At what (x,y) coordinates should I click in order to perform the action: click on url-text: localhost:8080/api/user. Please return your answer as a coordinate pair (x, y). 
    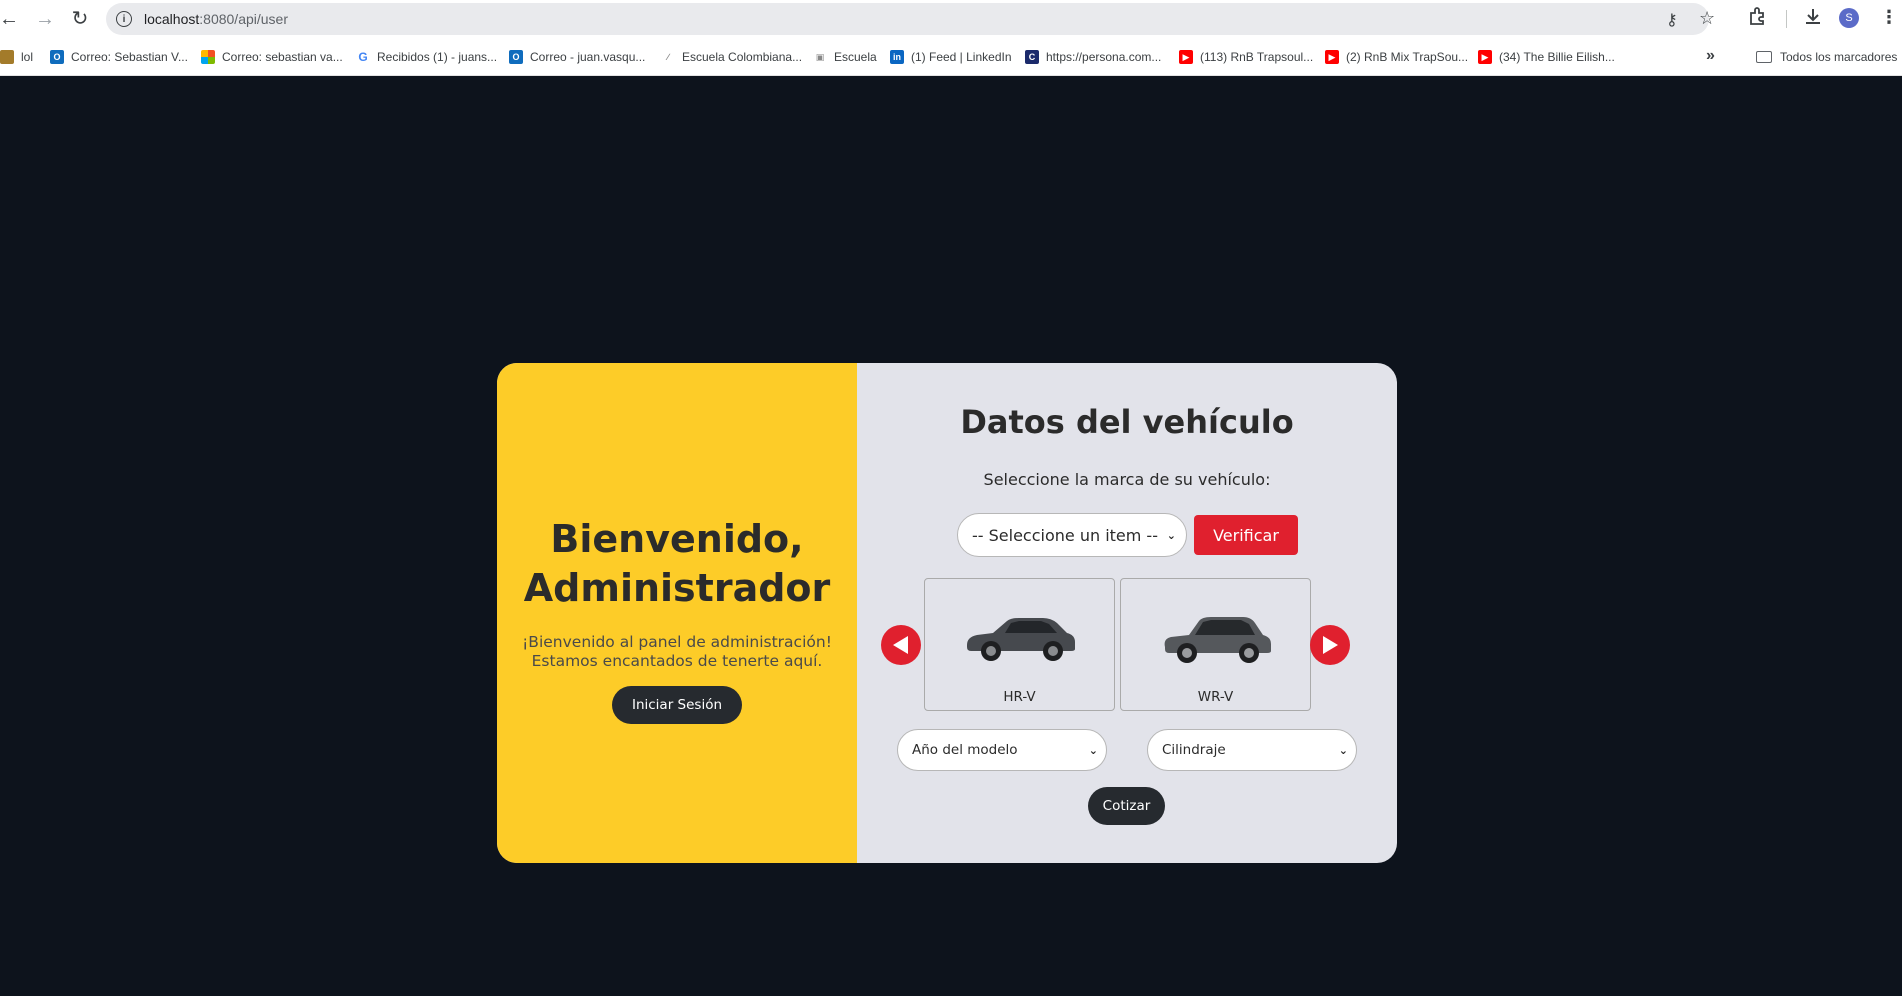
    Looking at the image, I should click on (216, 19).